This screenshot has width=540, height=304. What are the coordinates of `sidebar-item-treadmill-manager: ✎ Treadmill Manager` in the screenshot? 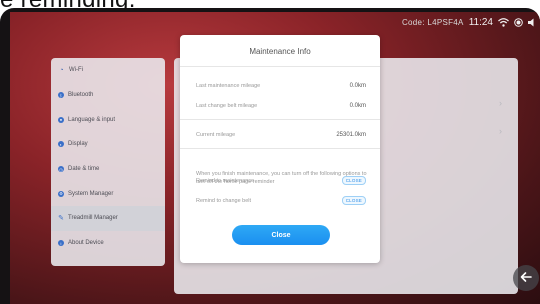 It's located at (108, 218).